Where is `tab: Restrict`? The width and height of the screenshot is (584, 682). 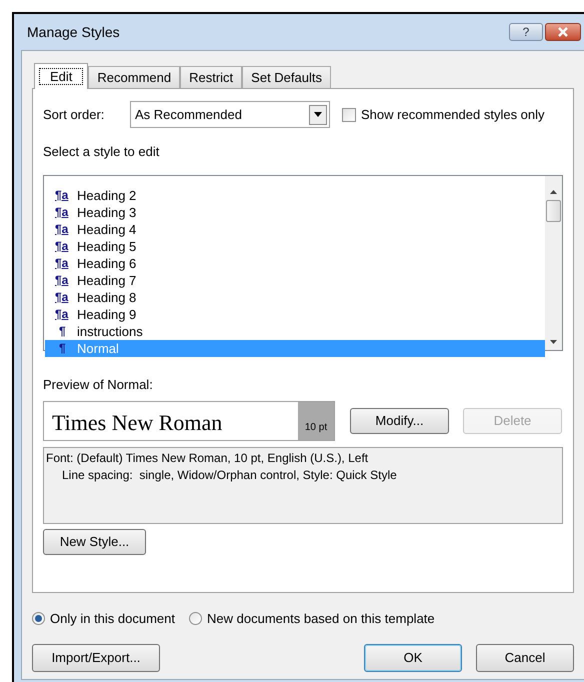
tab: Restrict is located at coordinates (211, 77).